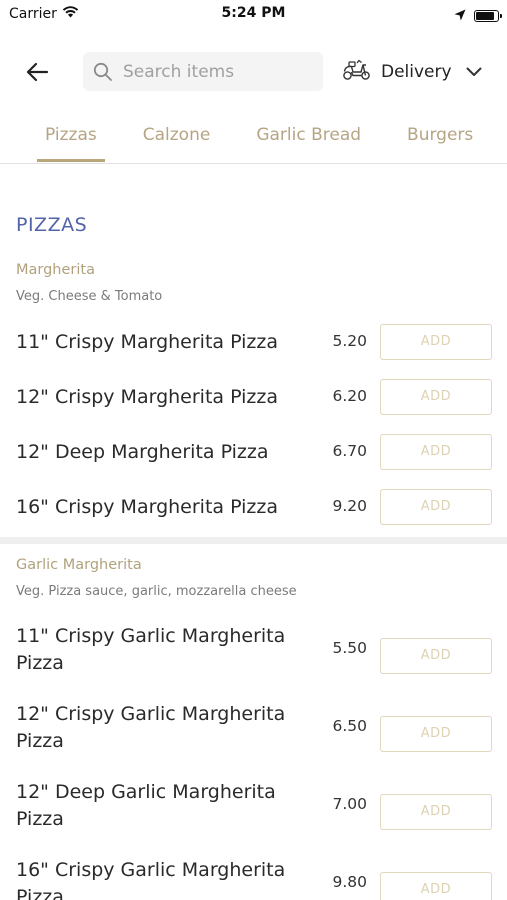  I want to click on search-box, so click(203, 71).